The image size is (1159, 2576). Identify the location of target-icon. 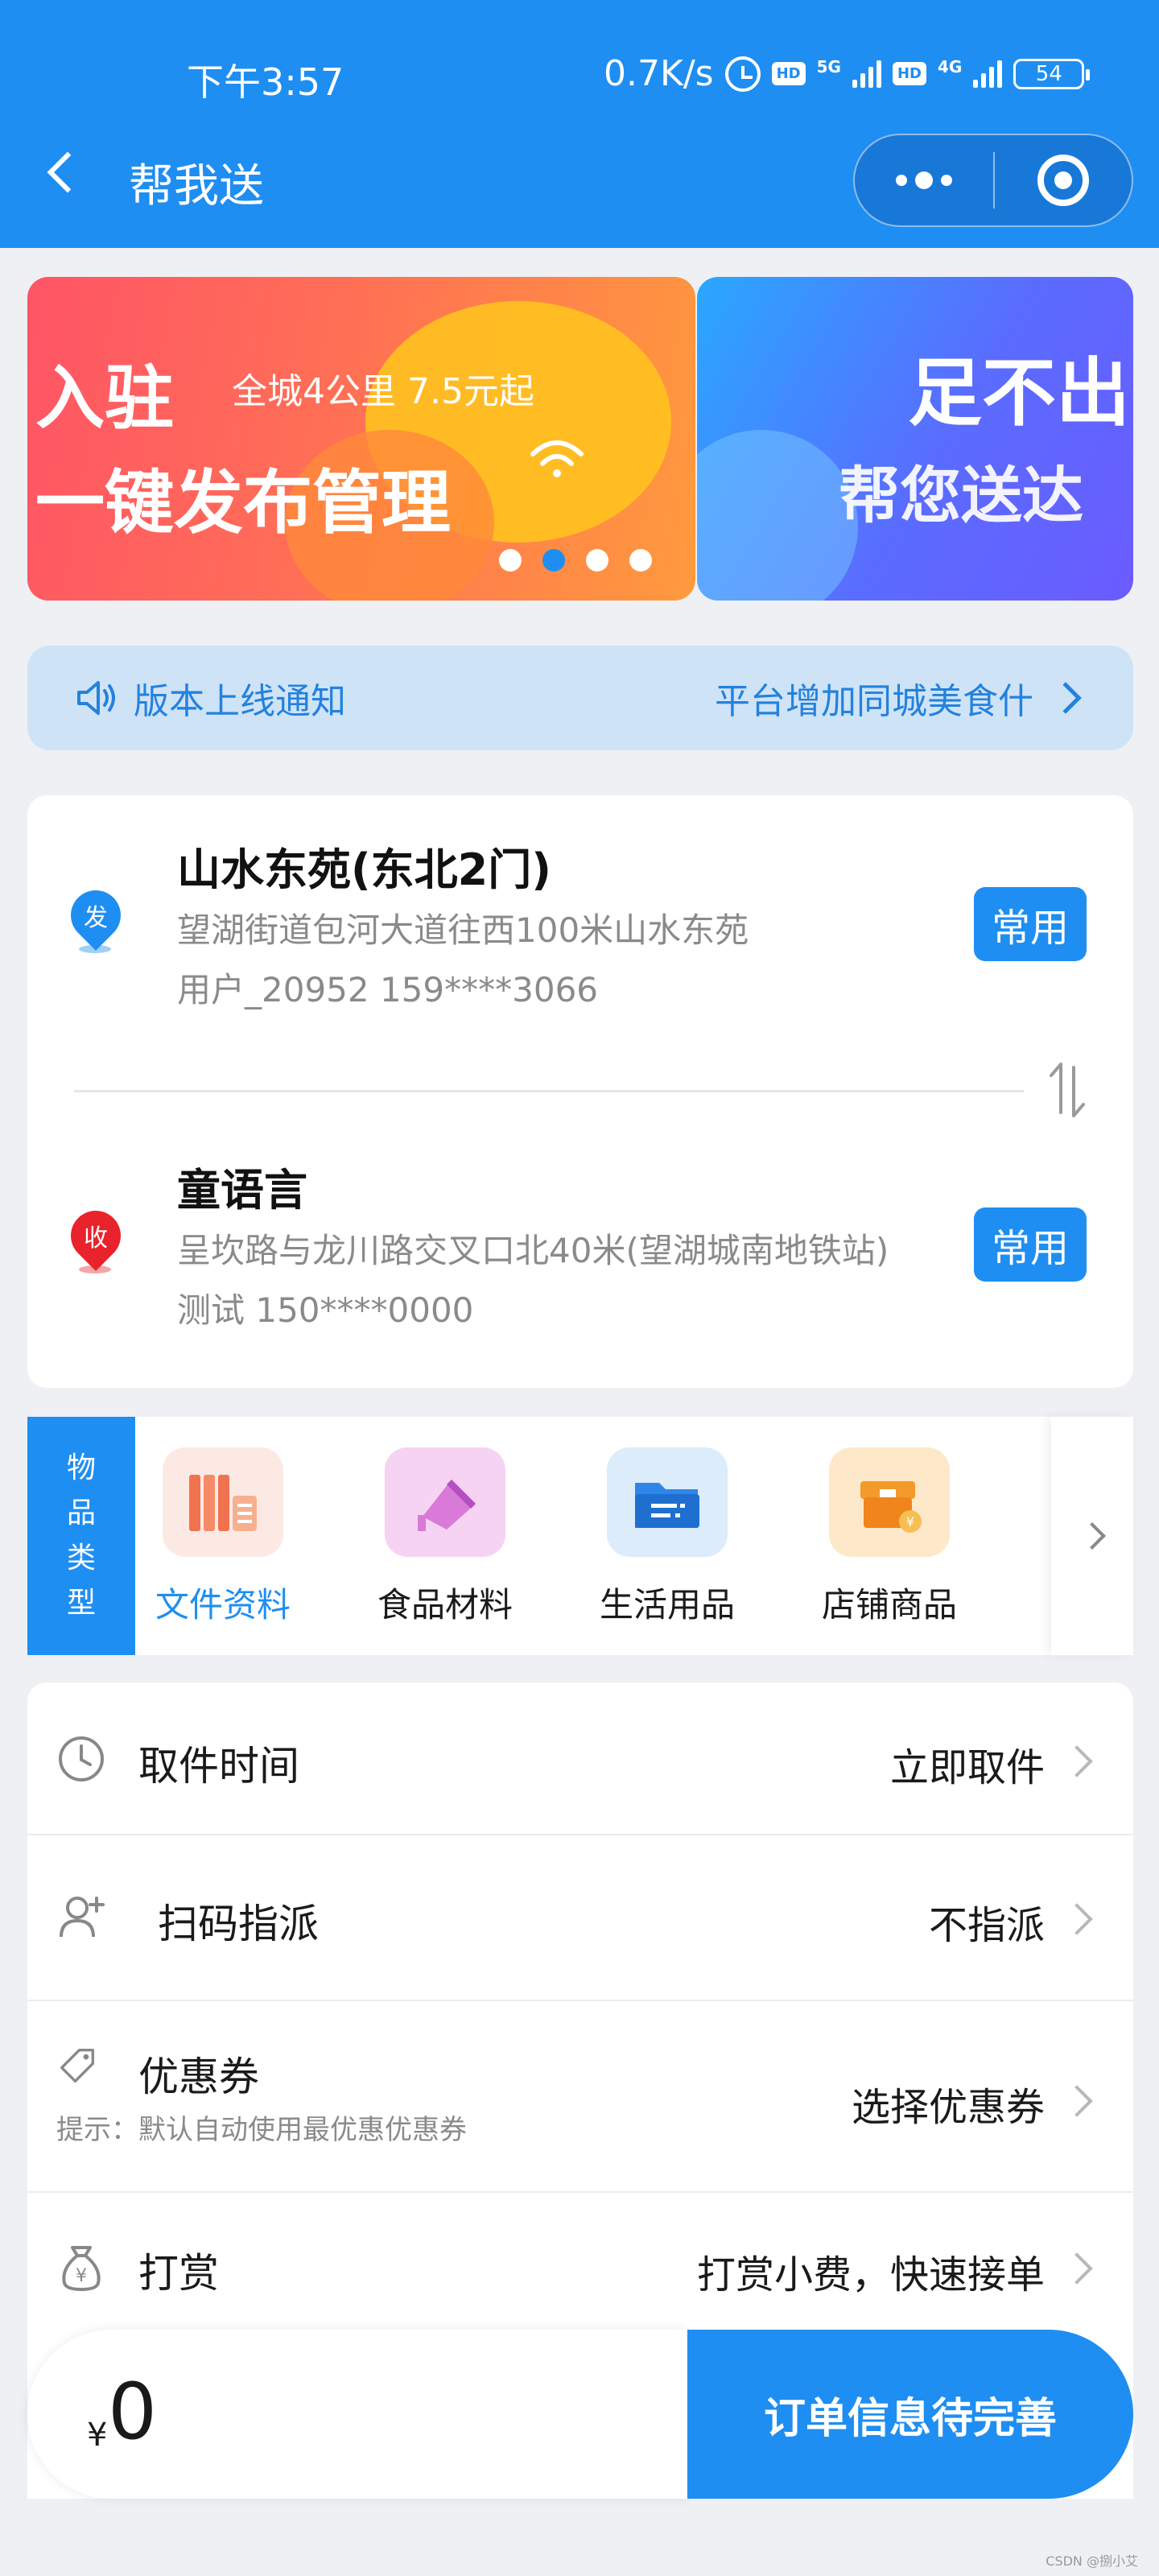
(1063, 180).